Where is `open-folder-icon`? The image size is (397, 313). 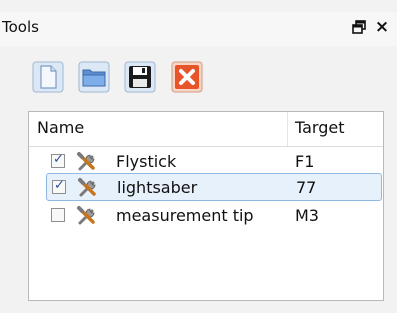
open-folder-icon is located at coordinates (94, 77).